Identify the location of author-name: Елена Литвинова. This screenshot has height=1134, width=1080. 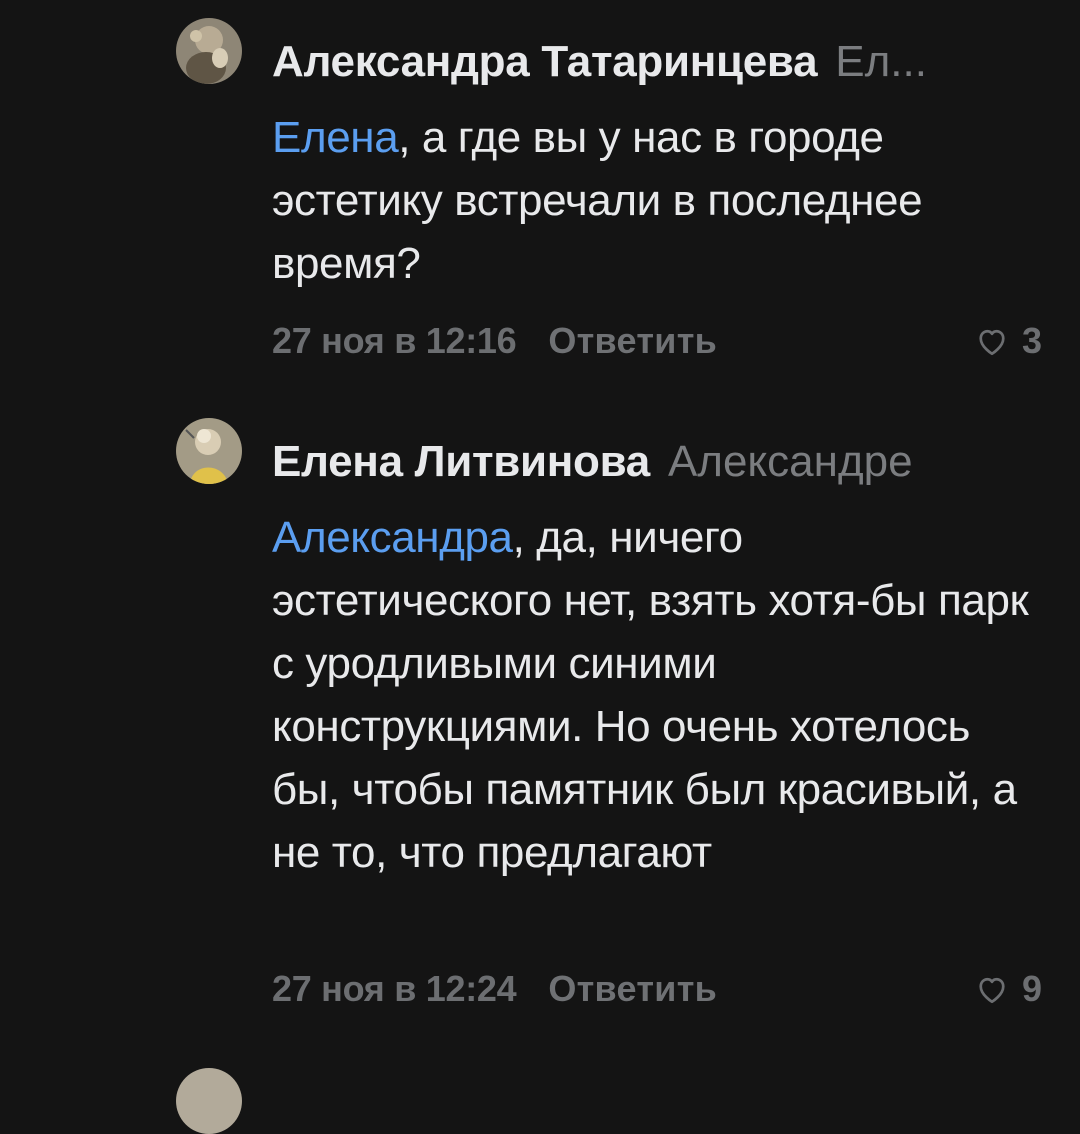
(461, 461).